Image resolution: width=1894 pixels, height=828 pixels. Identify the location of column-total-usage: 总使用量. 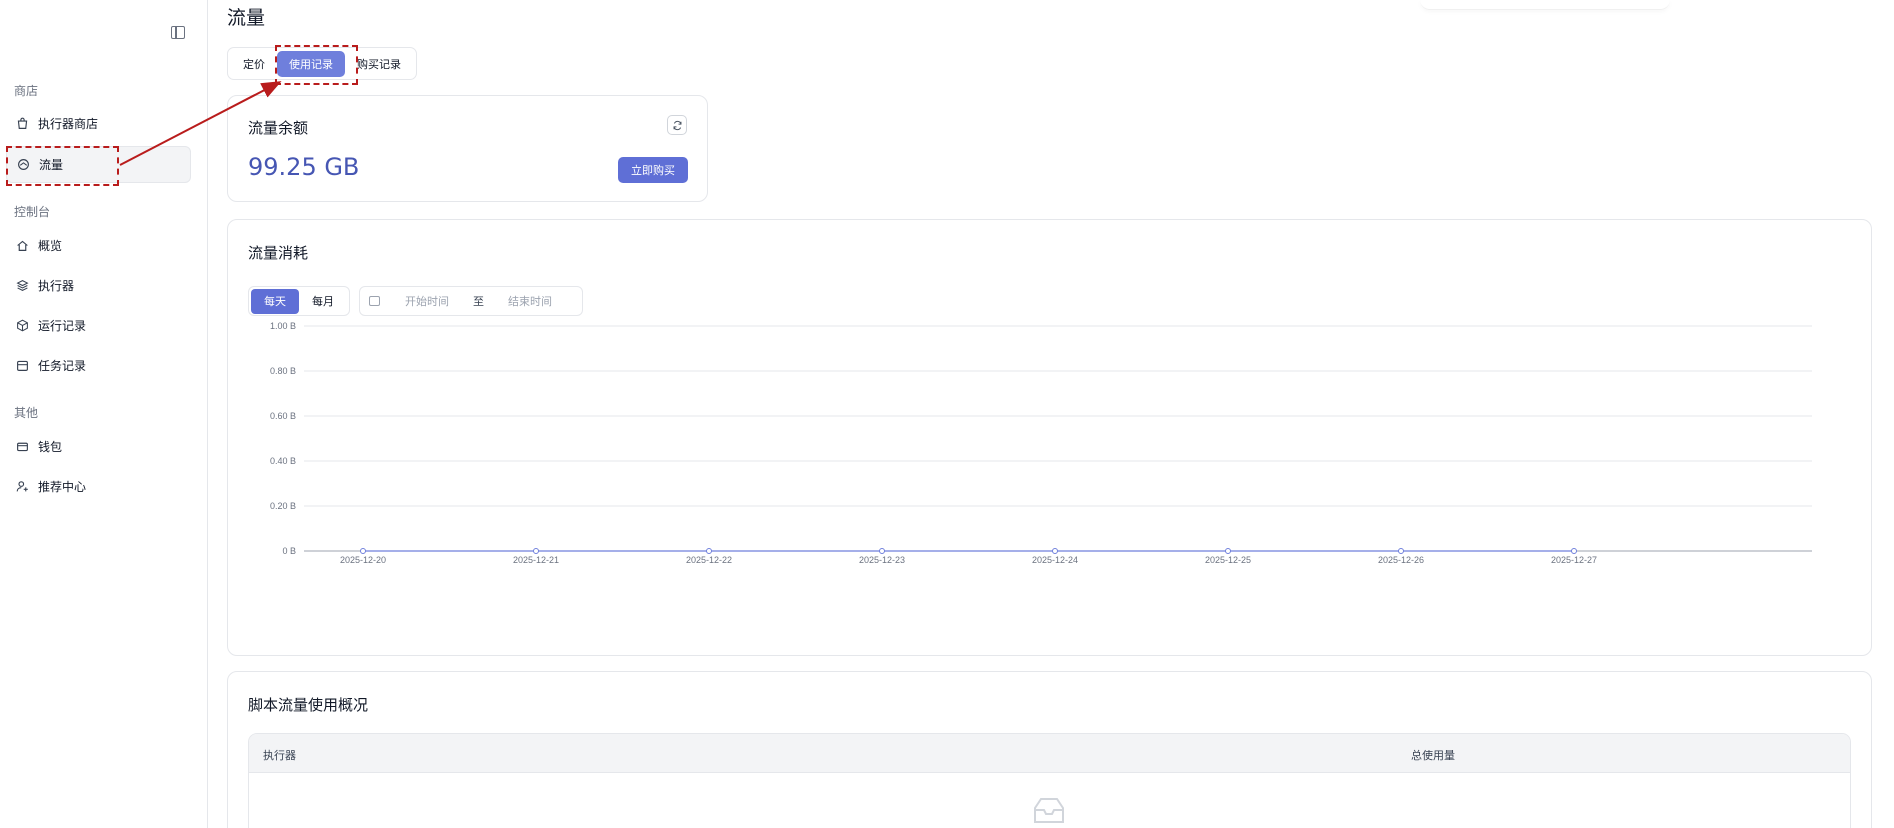
(1433, 755).